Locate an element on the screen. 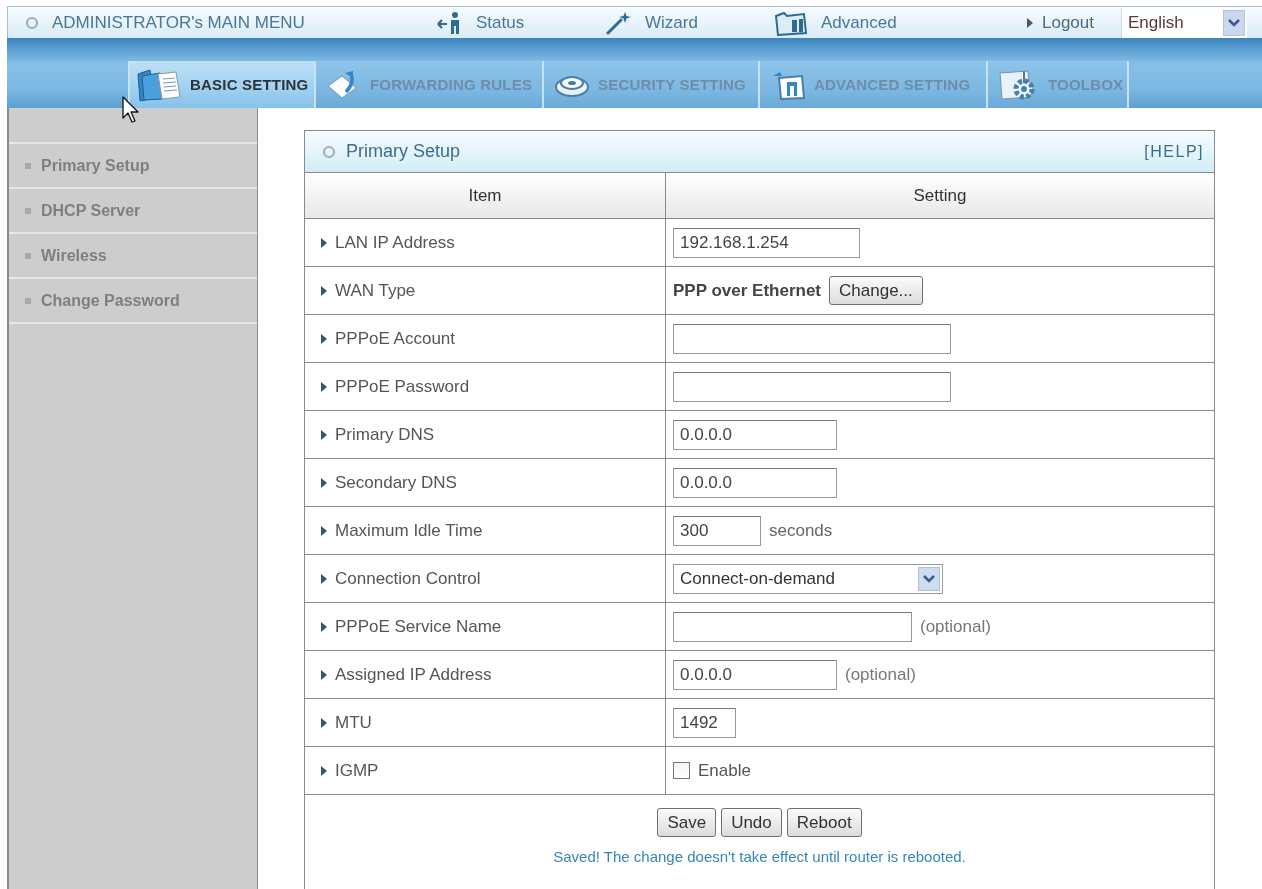  panel-title: Primary Setup is located at coordinates (403, 151).